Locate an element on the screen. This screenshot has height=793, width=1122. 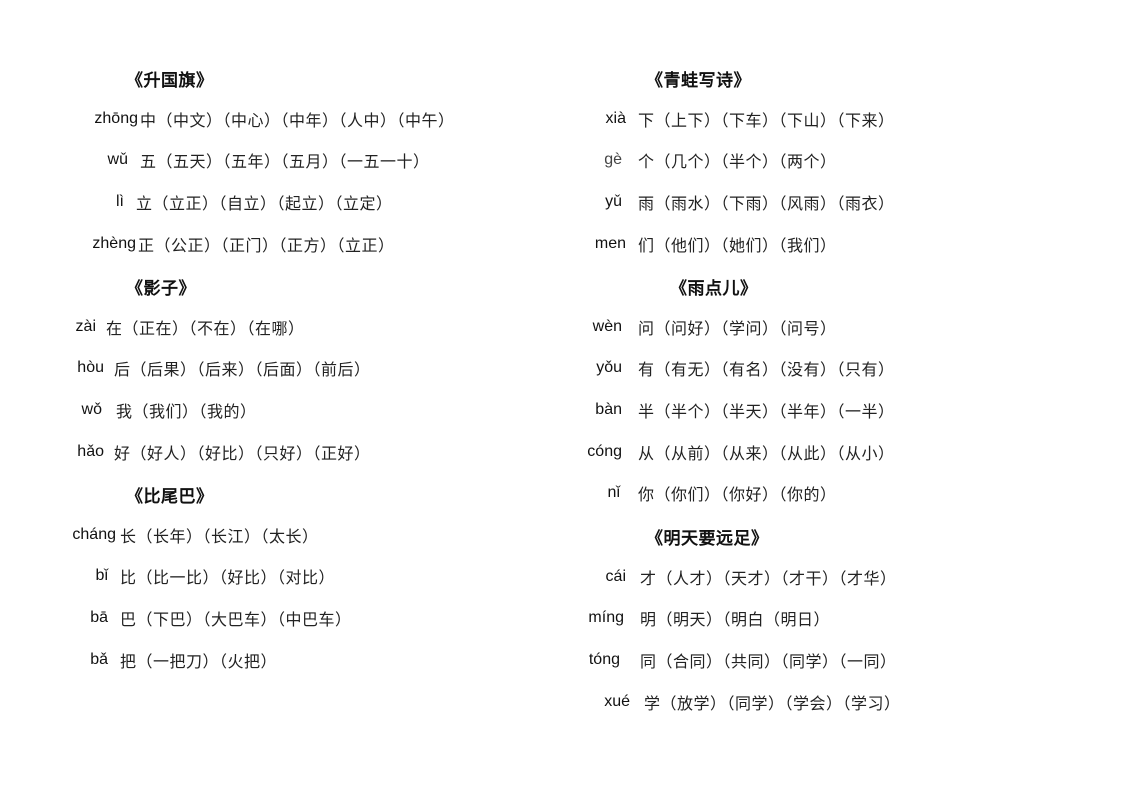
vocab-row: bǐ 比（比一比）（好比）（对比） is located at coordinates (167, 576).